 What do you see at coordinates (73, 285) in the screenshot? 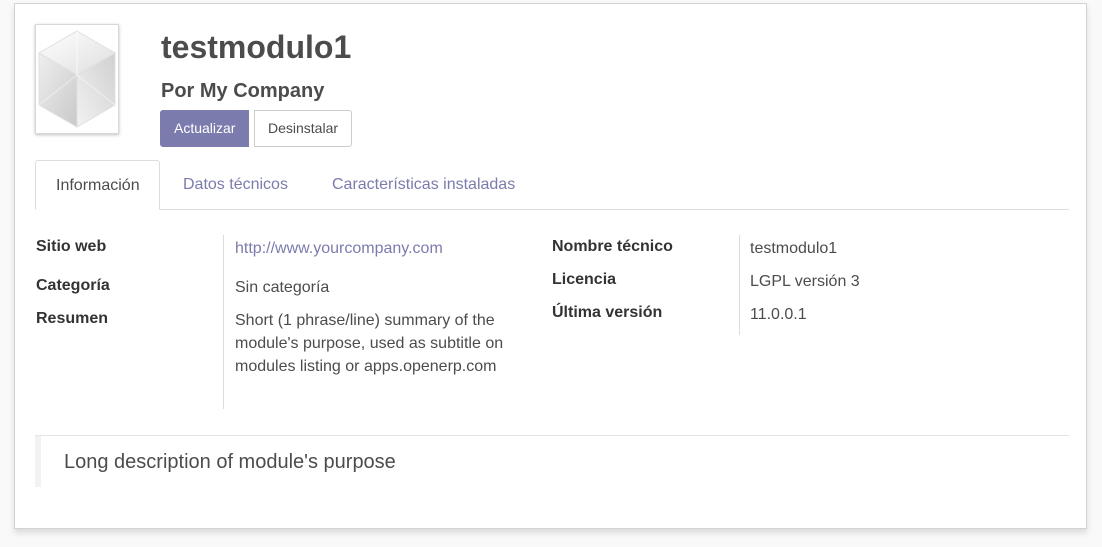
I see `category-label: Categoría` at bounding box center [73, 285].